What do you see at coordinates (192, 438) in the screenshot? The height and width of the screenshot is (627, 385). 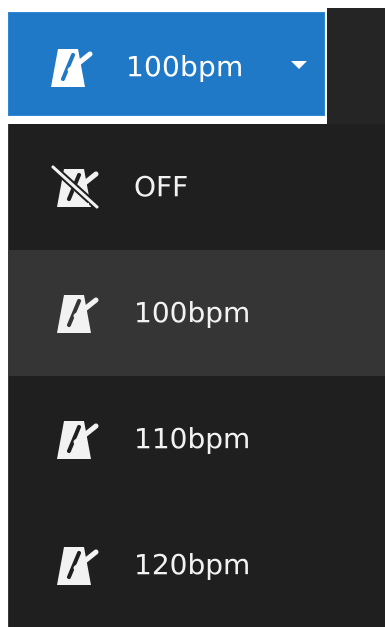 I see `tempo-option-label: 110bpm` at bounding box center [192, 438].